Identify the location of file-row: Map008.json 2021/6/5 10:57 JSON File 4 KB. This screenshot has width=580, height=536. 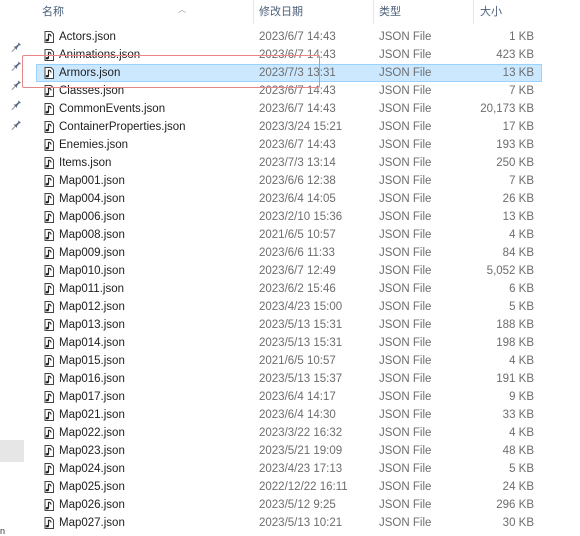
(289, 235).